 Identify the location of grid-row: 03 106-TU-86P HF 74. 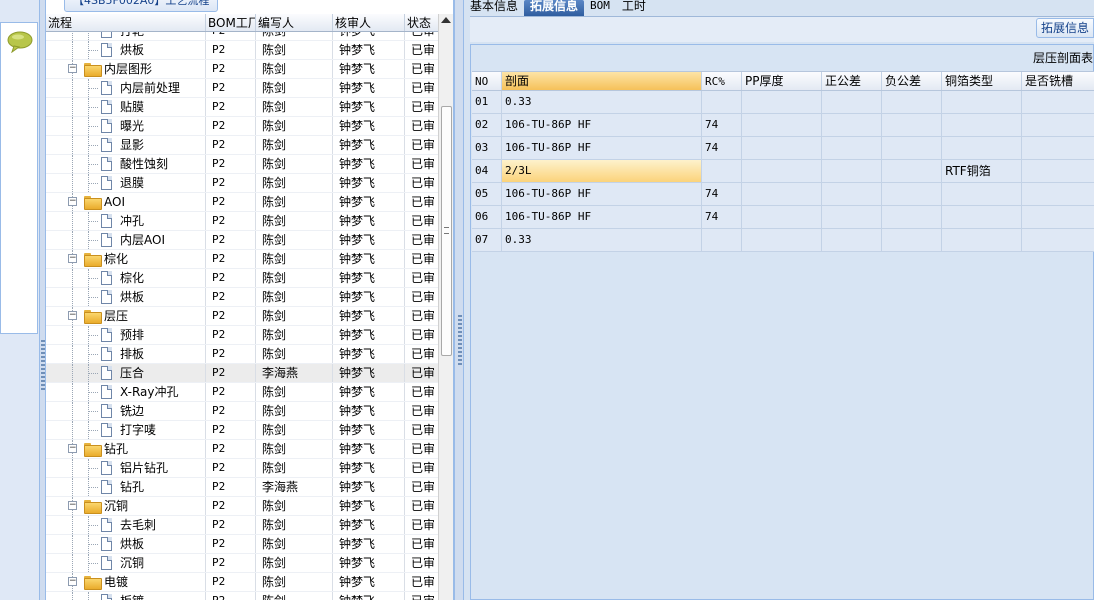
(783, 148).